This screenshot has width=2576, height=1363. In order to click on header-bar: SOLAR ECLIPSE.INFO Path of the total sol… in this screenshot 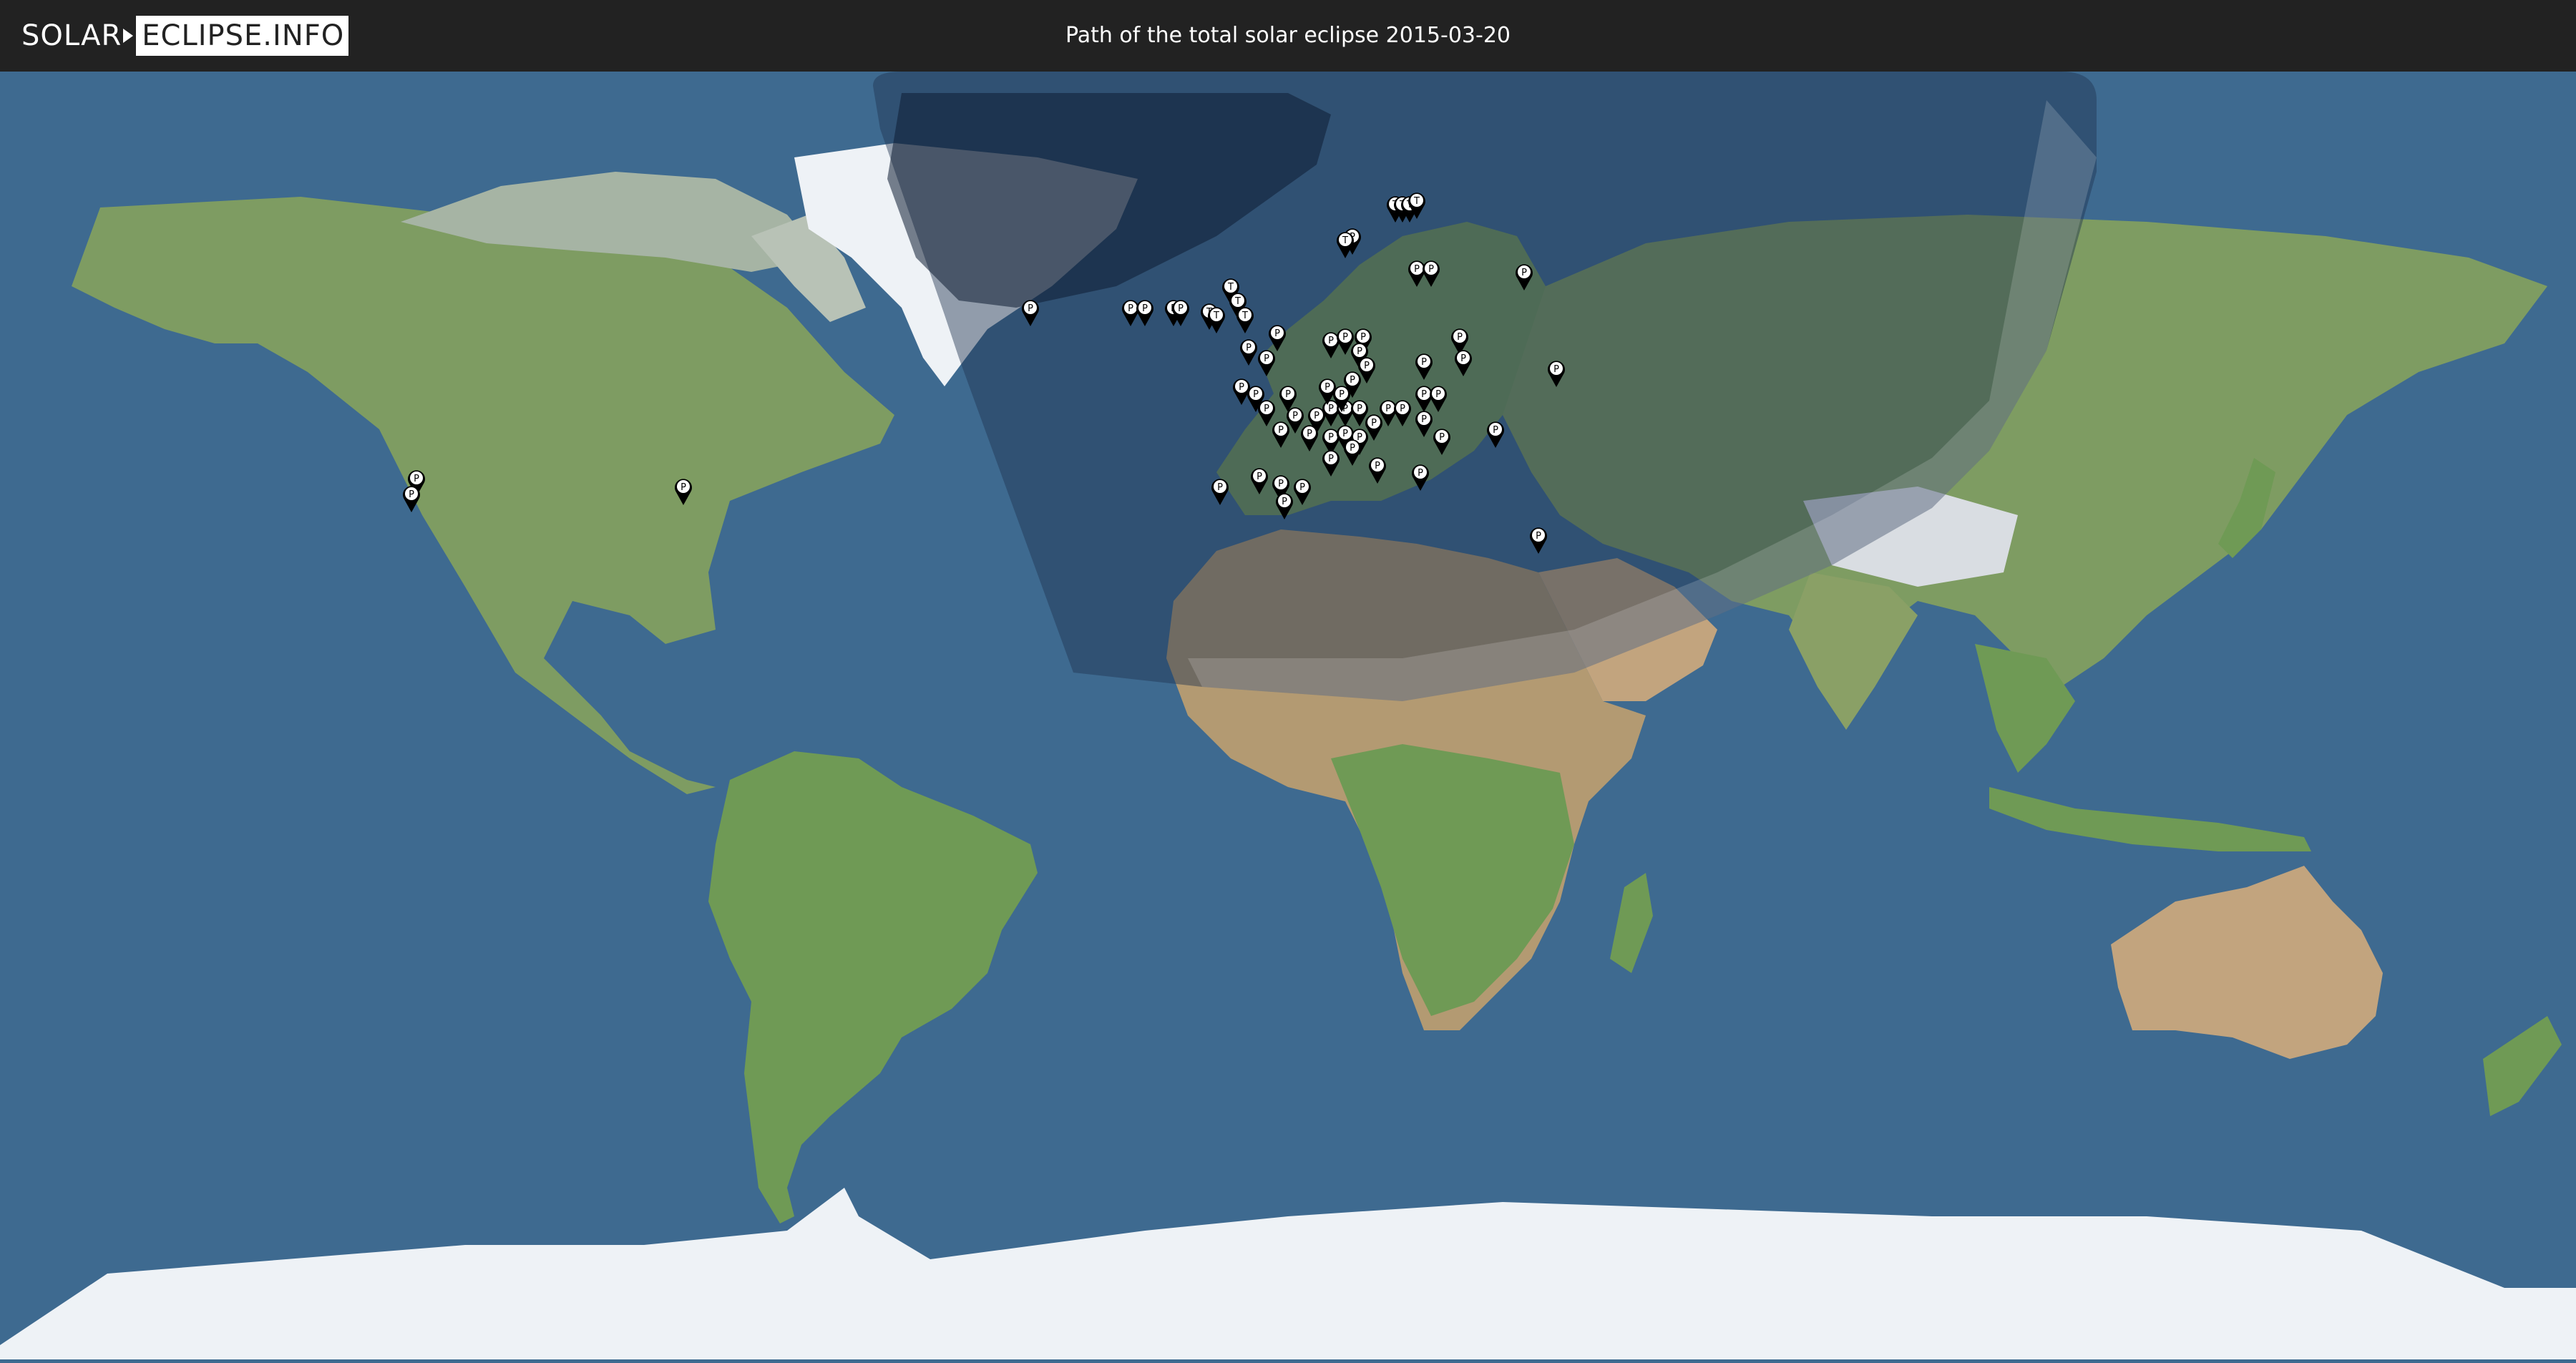, I will do `click(1288, 36)`.